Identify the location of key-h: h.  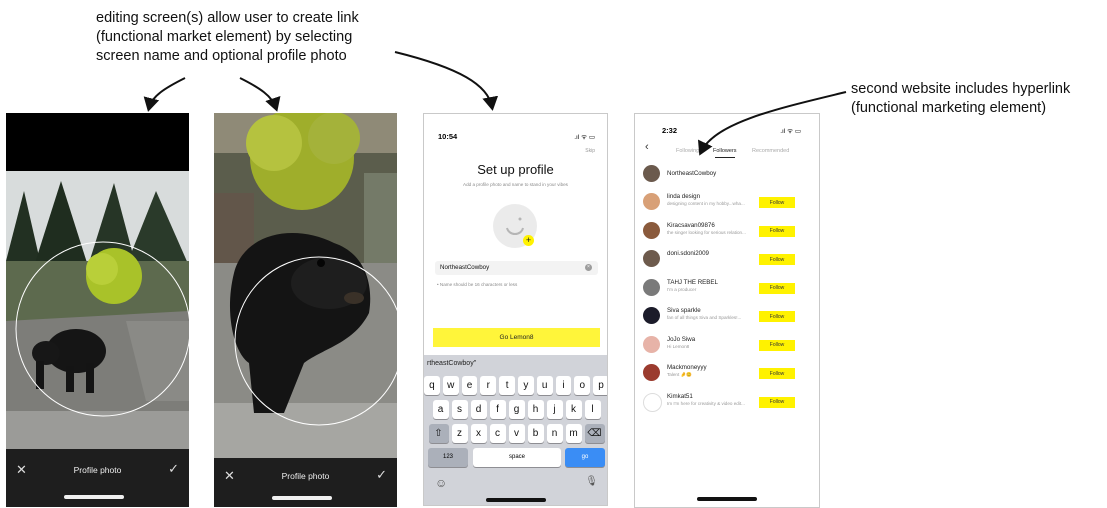
(535, 409).